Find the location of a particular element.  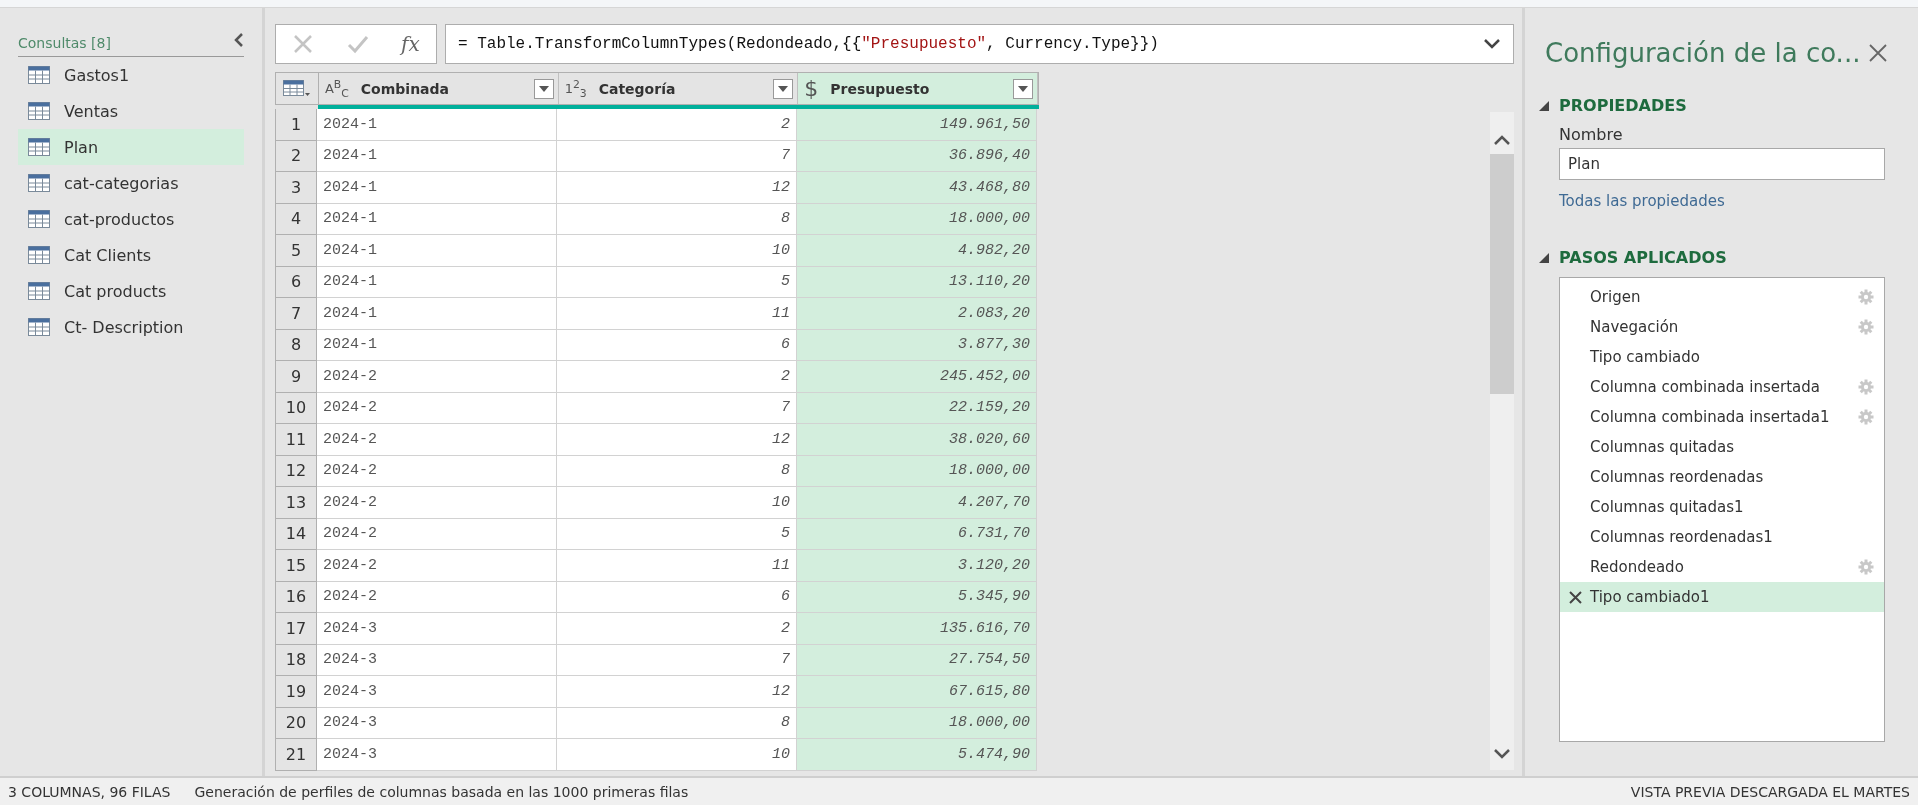

row-number: 11 is located at coordinates (296, 440).